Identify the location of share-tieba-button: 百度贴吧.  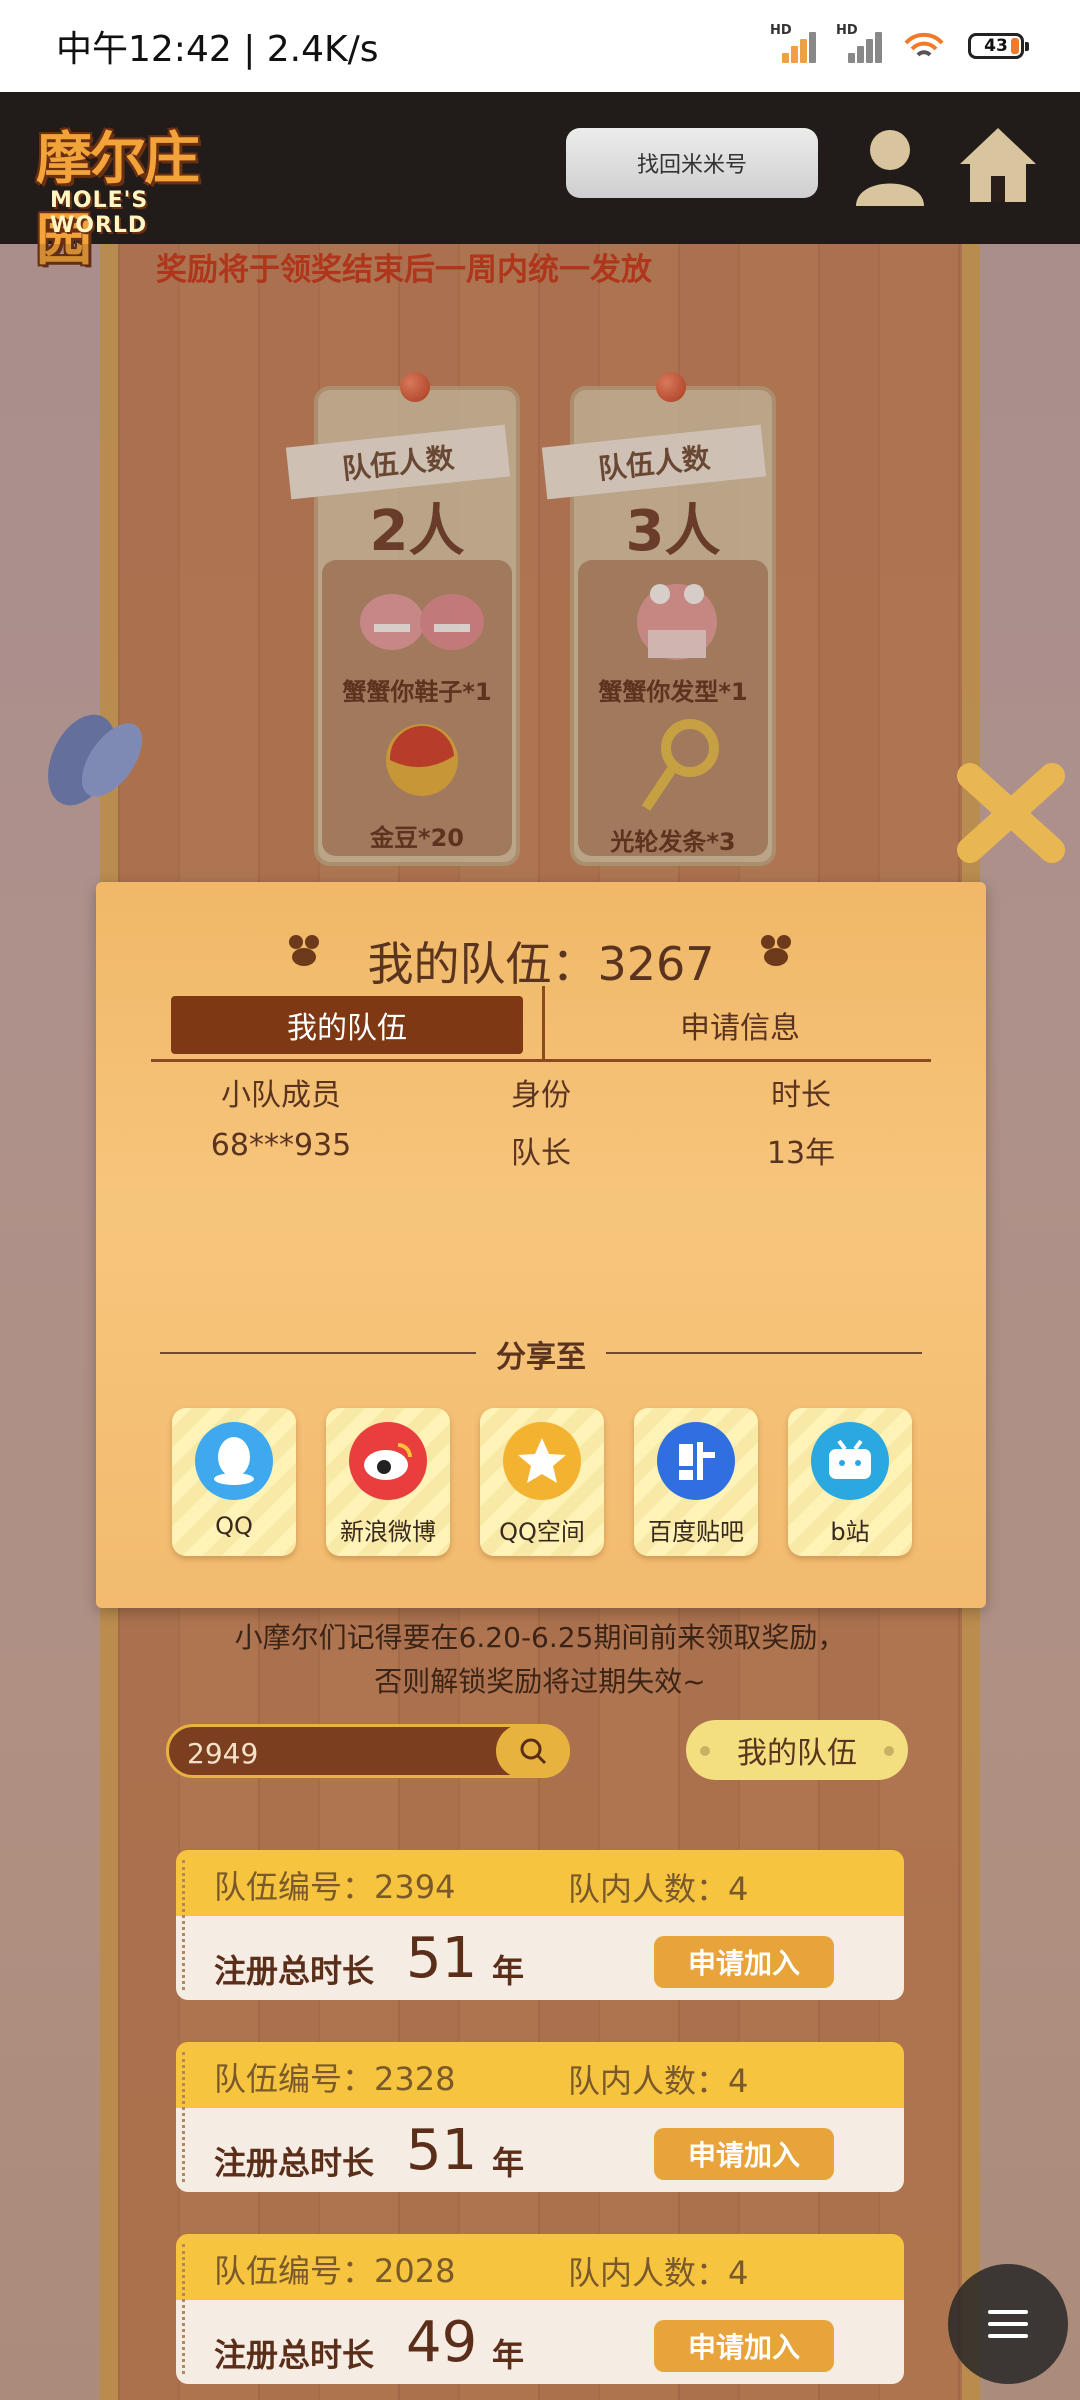
(696, 1482).